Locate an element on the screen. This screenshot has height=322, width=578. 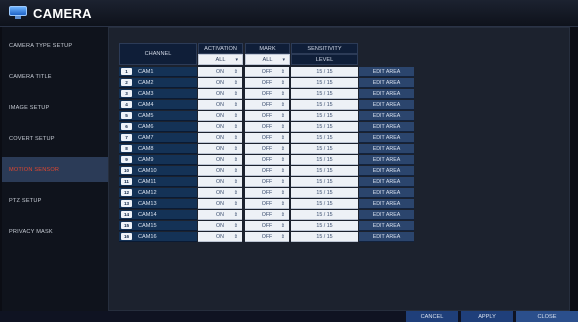
sidebar-item-ptz-setup: PTZ SETUP is located at coordinates (55, 200).